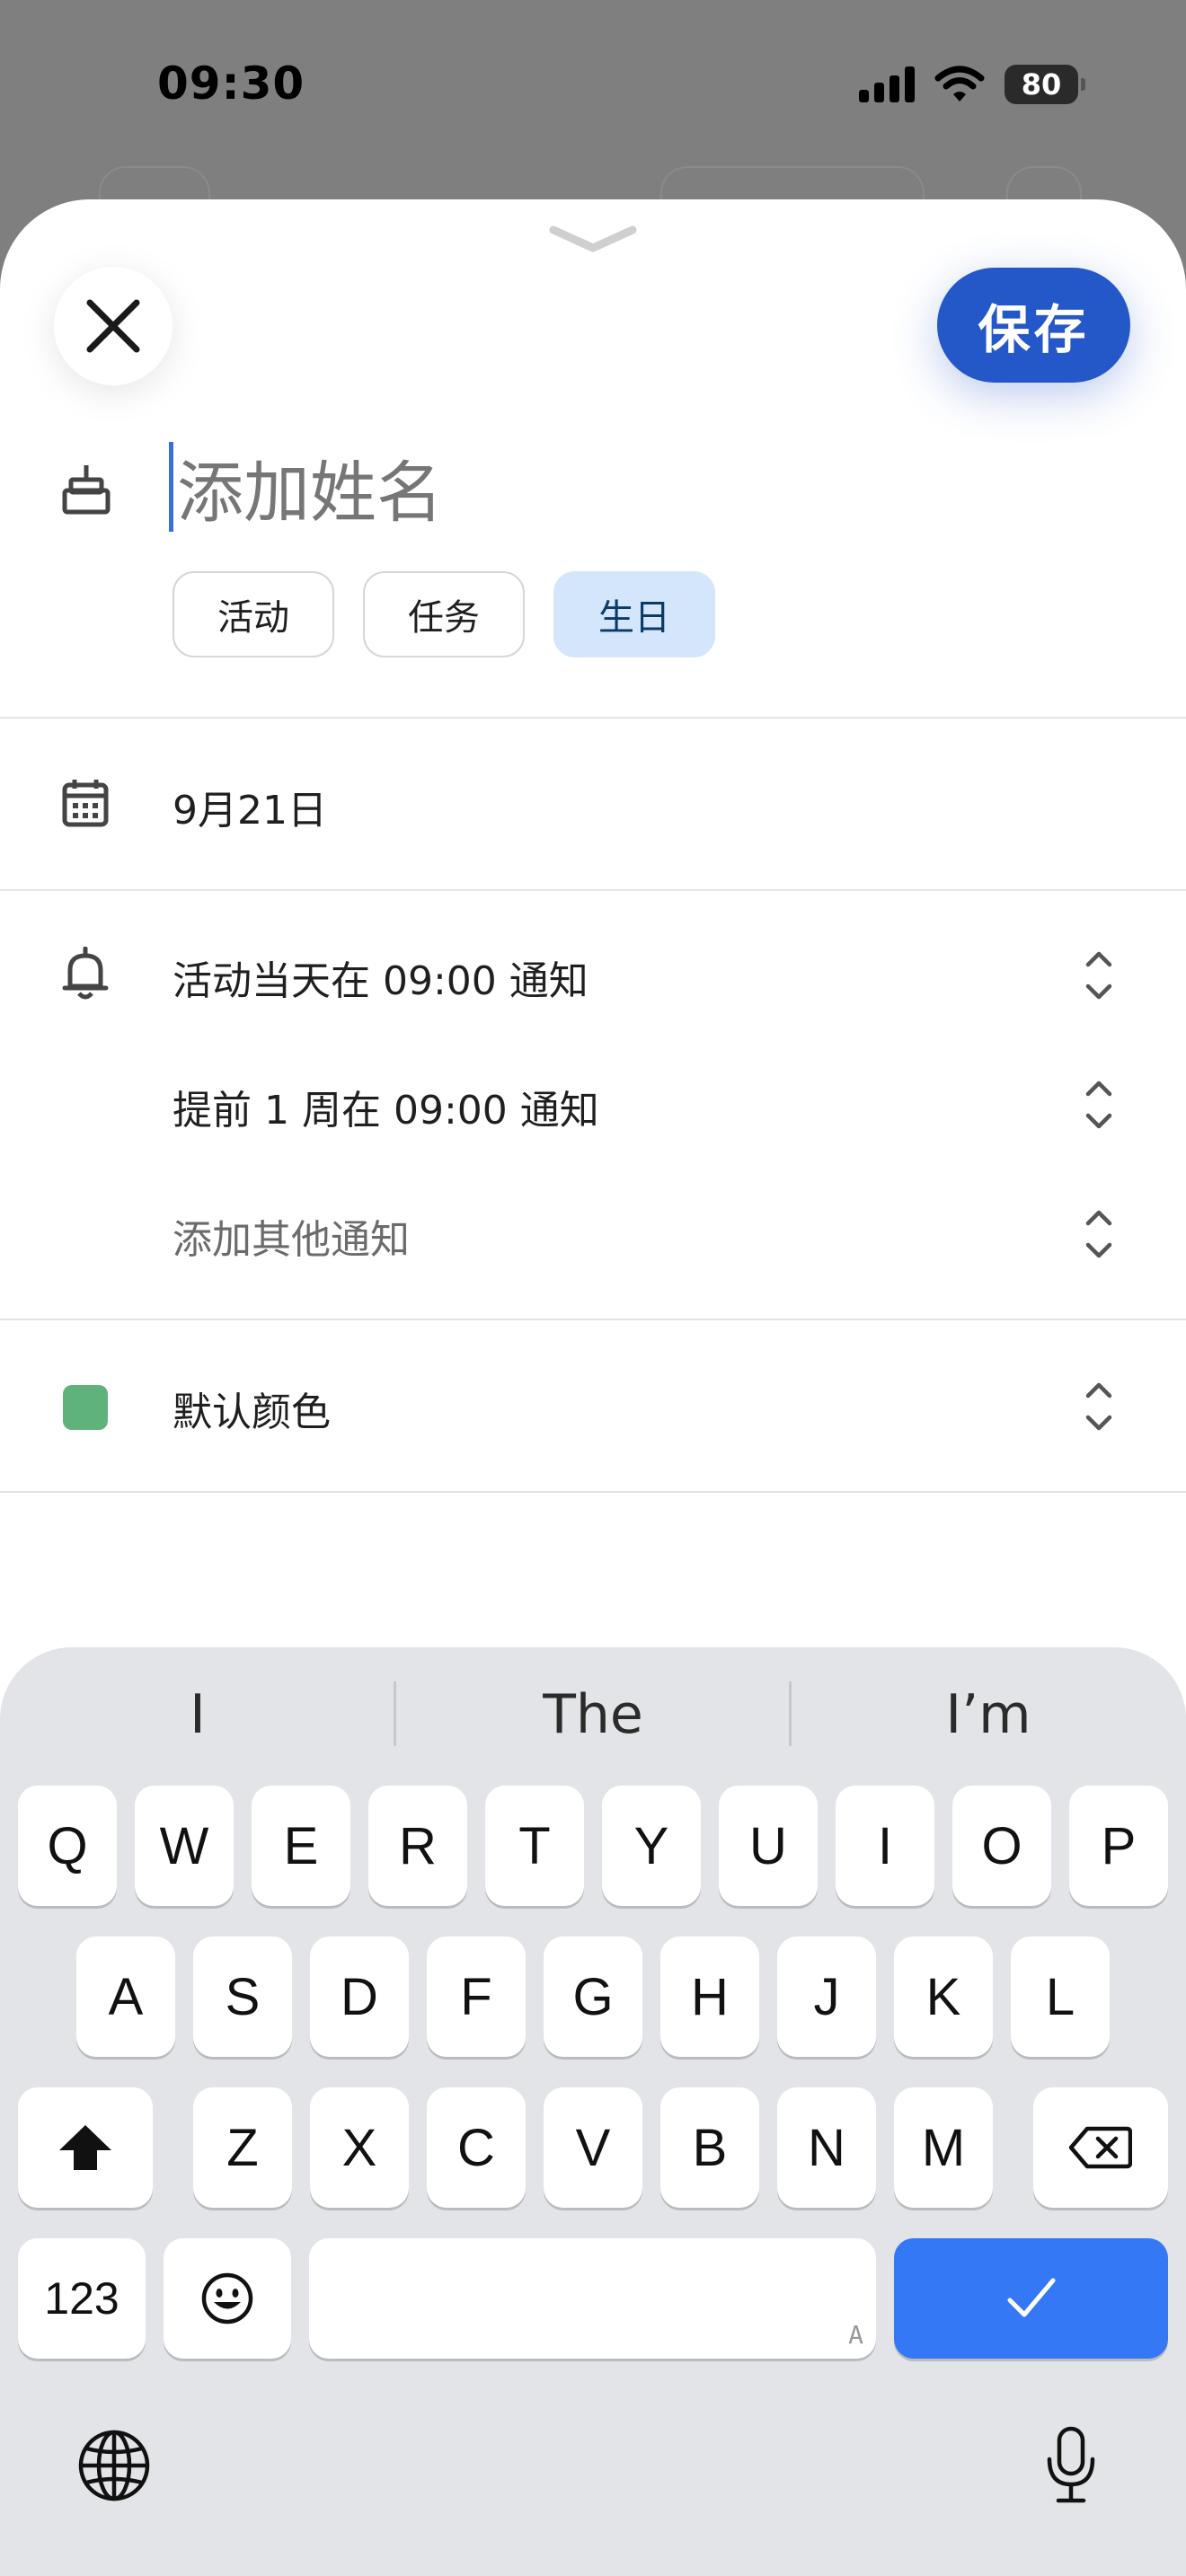 This screenshot has width=1186, height=2576. What do you see at coordinates (959, 83) in the screenshot?
I see `wifi-icon` at bounding box center [959, 83].